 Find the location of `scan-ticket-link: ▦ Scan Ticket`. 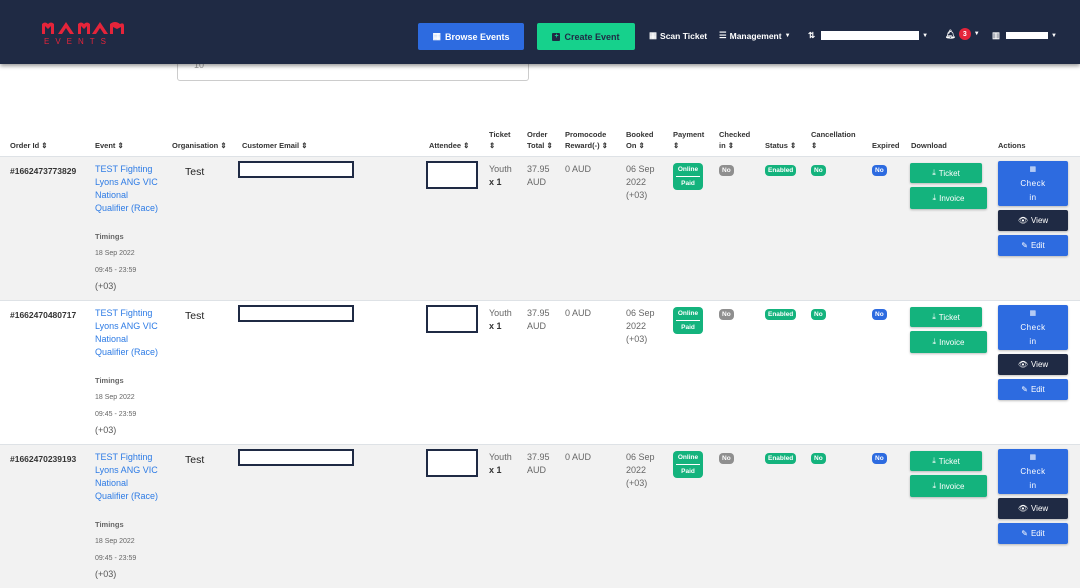

scan-ticket-link: ▦ Scan Ticket is located at coordinates (678, 35).